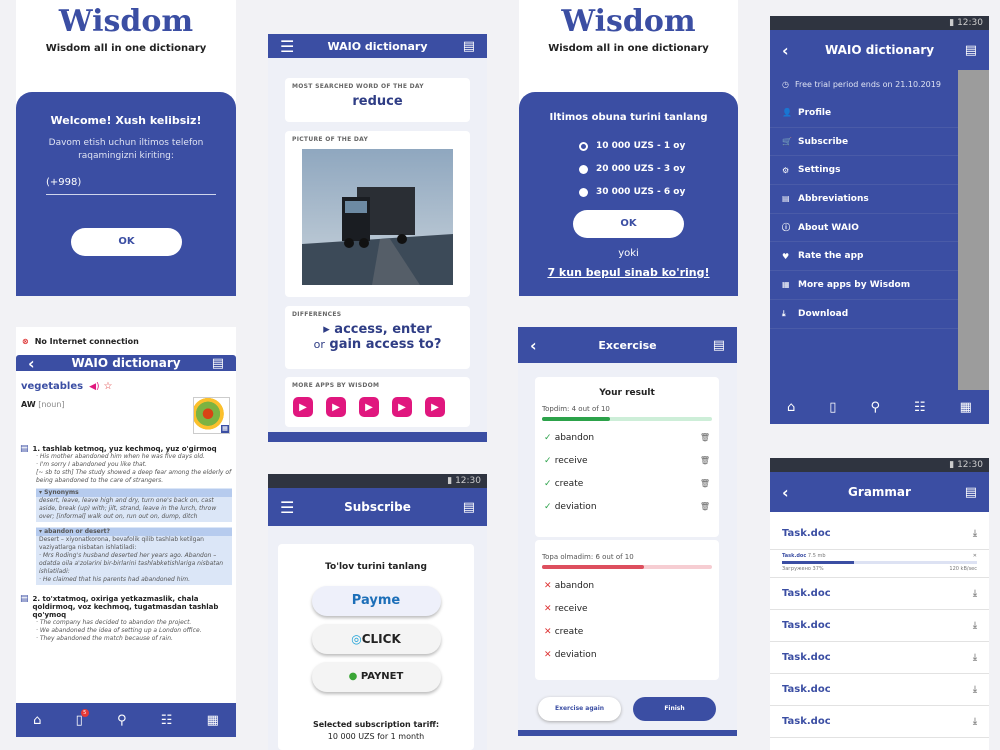  What do you see at coordinates (627, 608) in the screenshot?
I see `wrong-word-row: ✕ receive` at bounding box center [627, 608].